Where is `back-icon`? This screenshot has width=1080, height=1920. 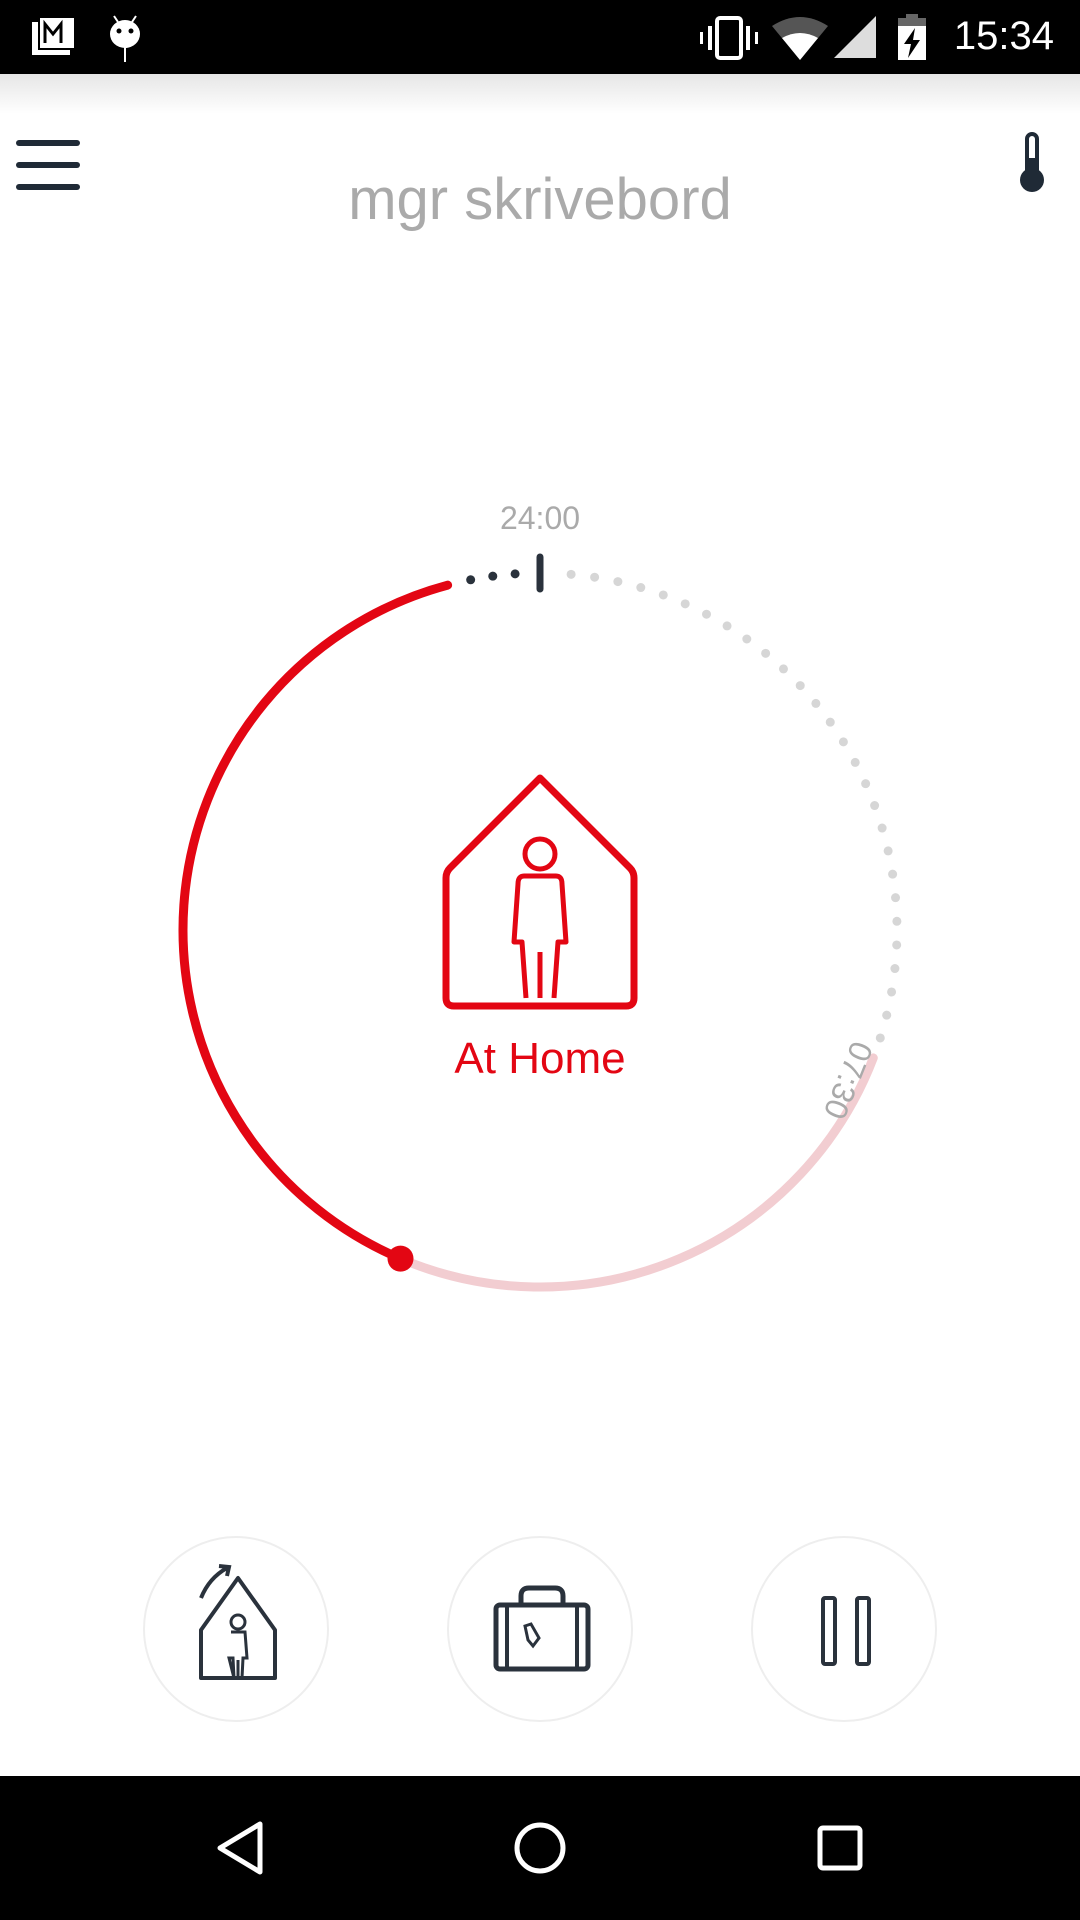
back-icon is located at coordinates (240, 1848).